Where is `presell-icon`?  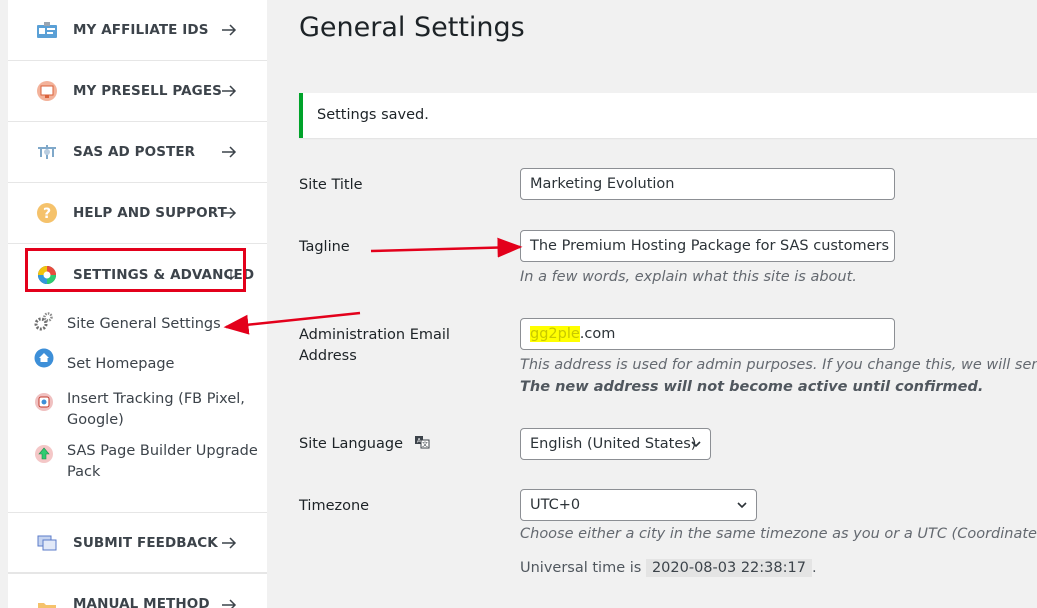
presell-icon is located at coordinates (47, 91).